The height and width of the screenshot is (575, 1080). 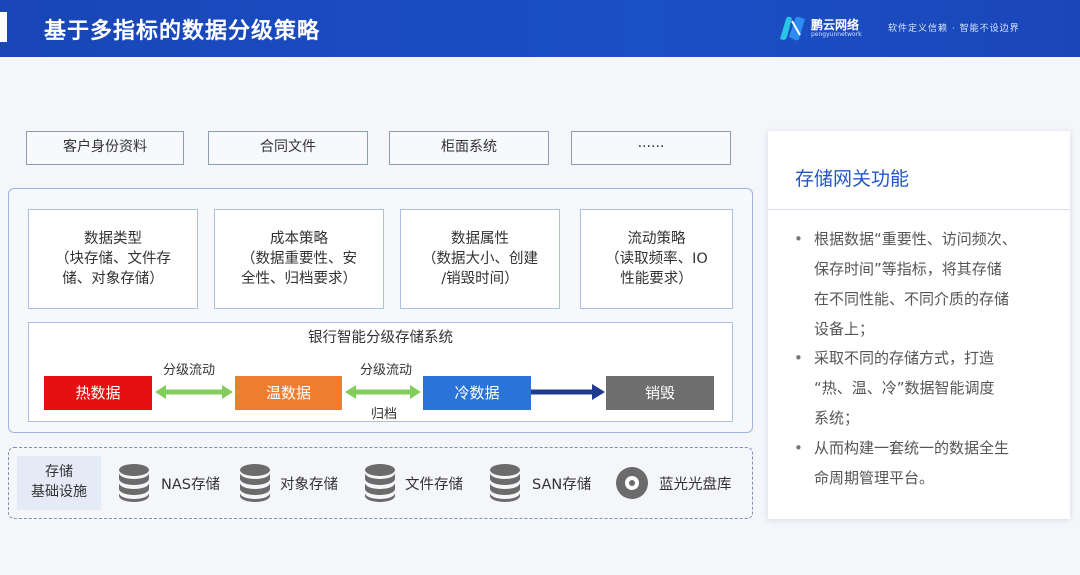 I want to click on bullet-line: 系统；, so click(x=837, y=418).